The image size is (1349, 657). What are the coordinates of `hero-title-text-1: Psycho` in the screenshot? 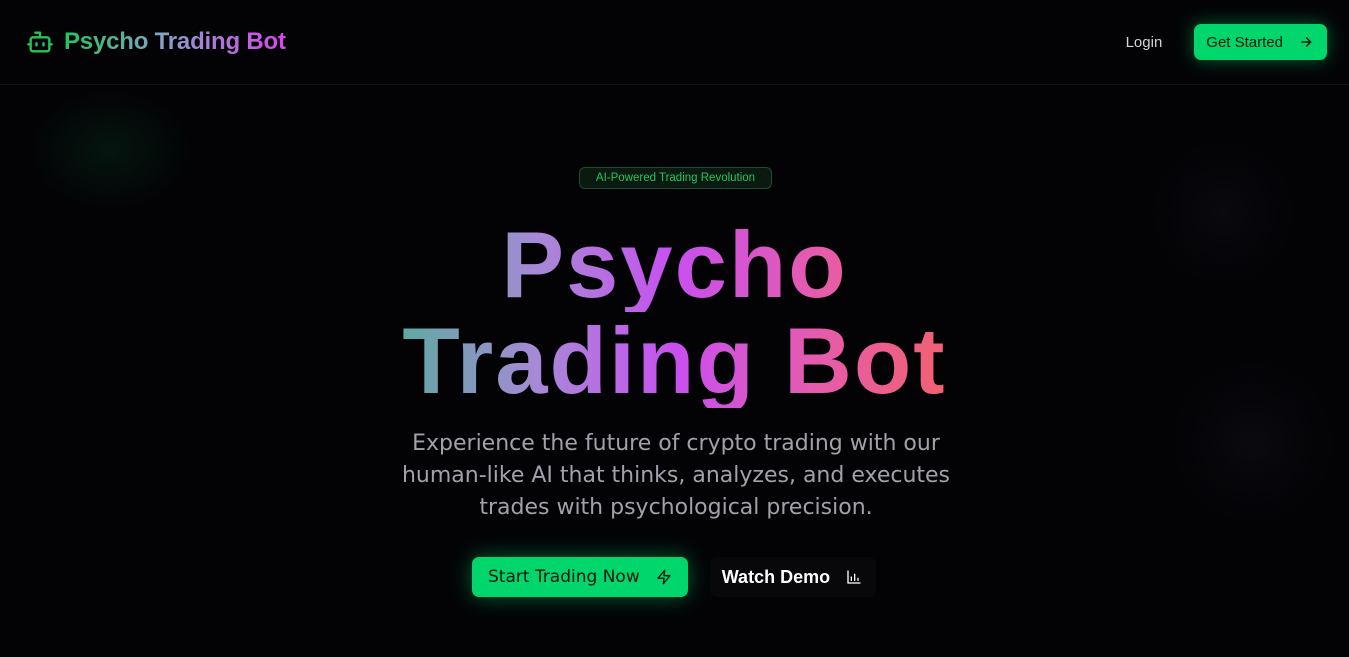 It's located at (674, 265).